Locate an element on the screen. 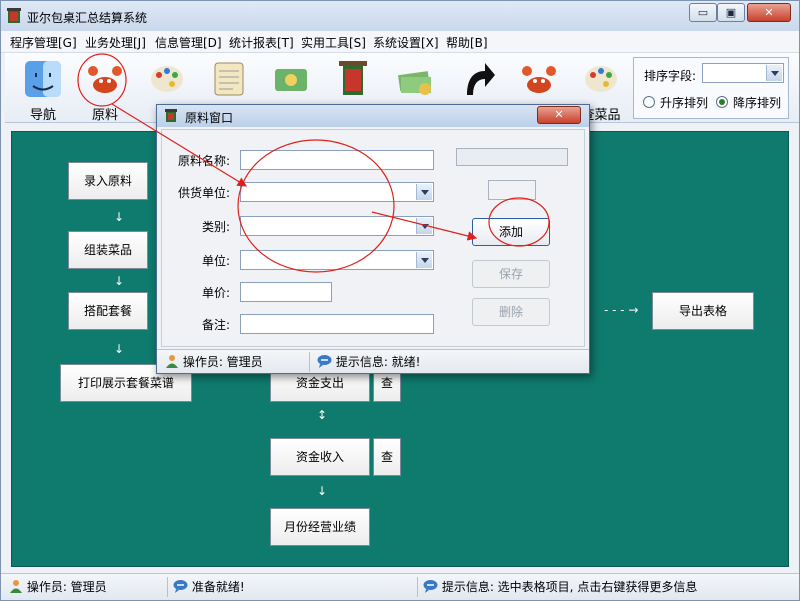 The height and width of the screenshot is (601, 800). dialog-status-message: 提示信息: 就绪! is located at coordinates (447, 362).